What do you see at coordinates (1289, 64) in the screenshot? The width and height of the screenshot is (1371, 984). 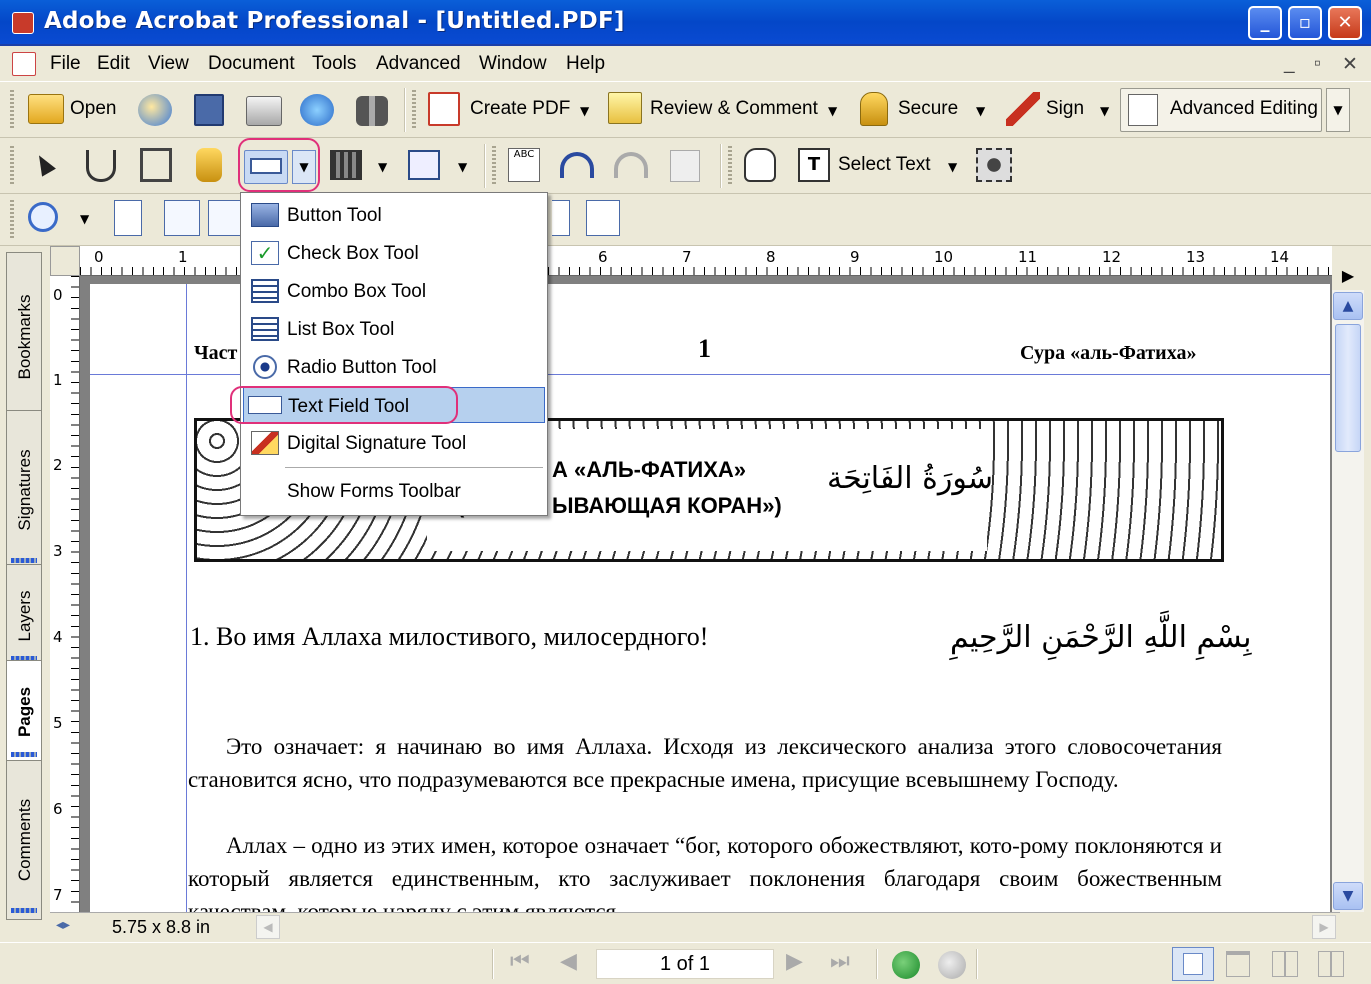 I see `doc-minimize-button: _` at bounding box center [1289, 64].